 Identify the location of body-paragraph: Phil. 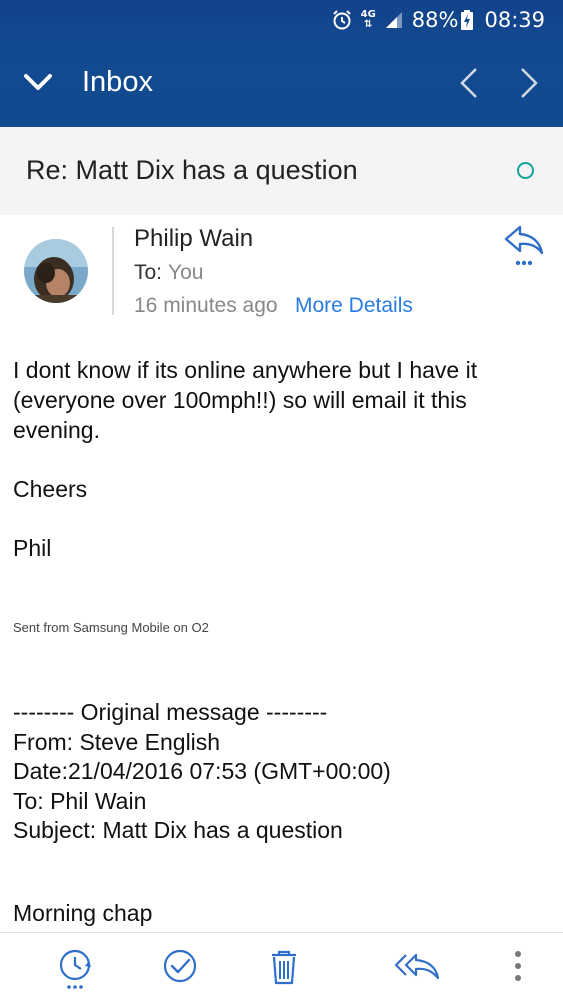
(32, 548).